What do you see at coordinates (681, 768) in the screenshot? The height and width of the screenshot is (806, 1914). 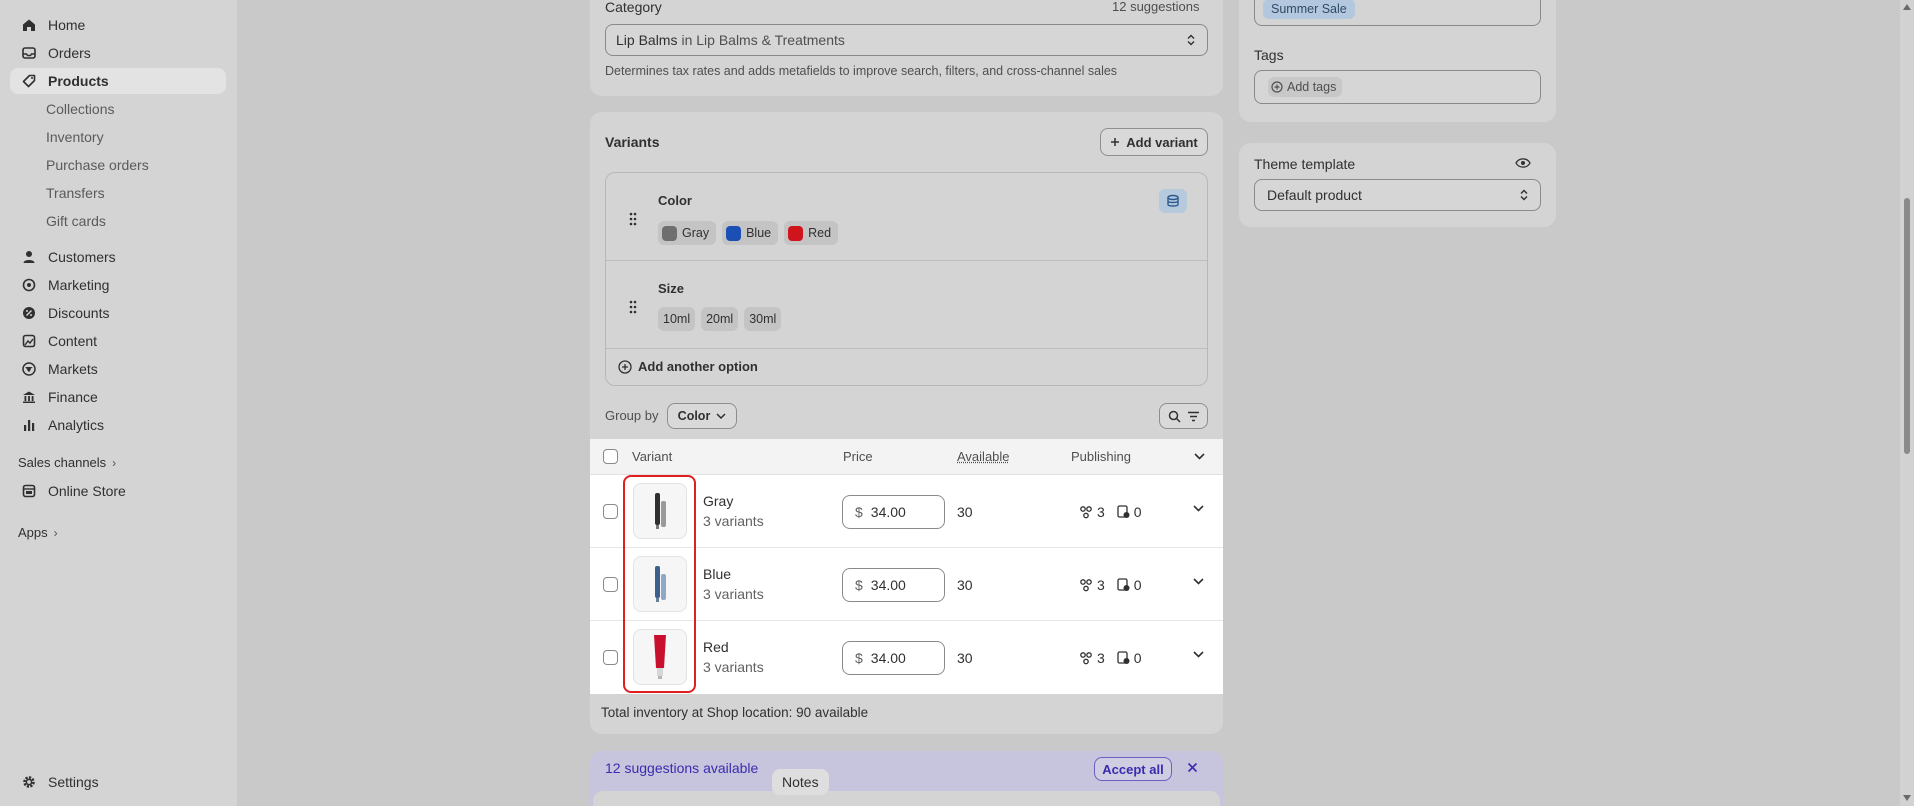 I see `suggestions-text: 12 suggestions available` at bounding box center [681, 768].